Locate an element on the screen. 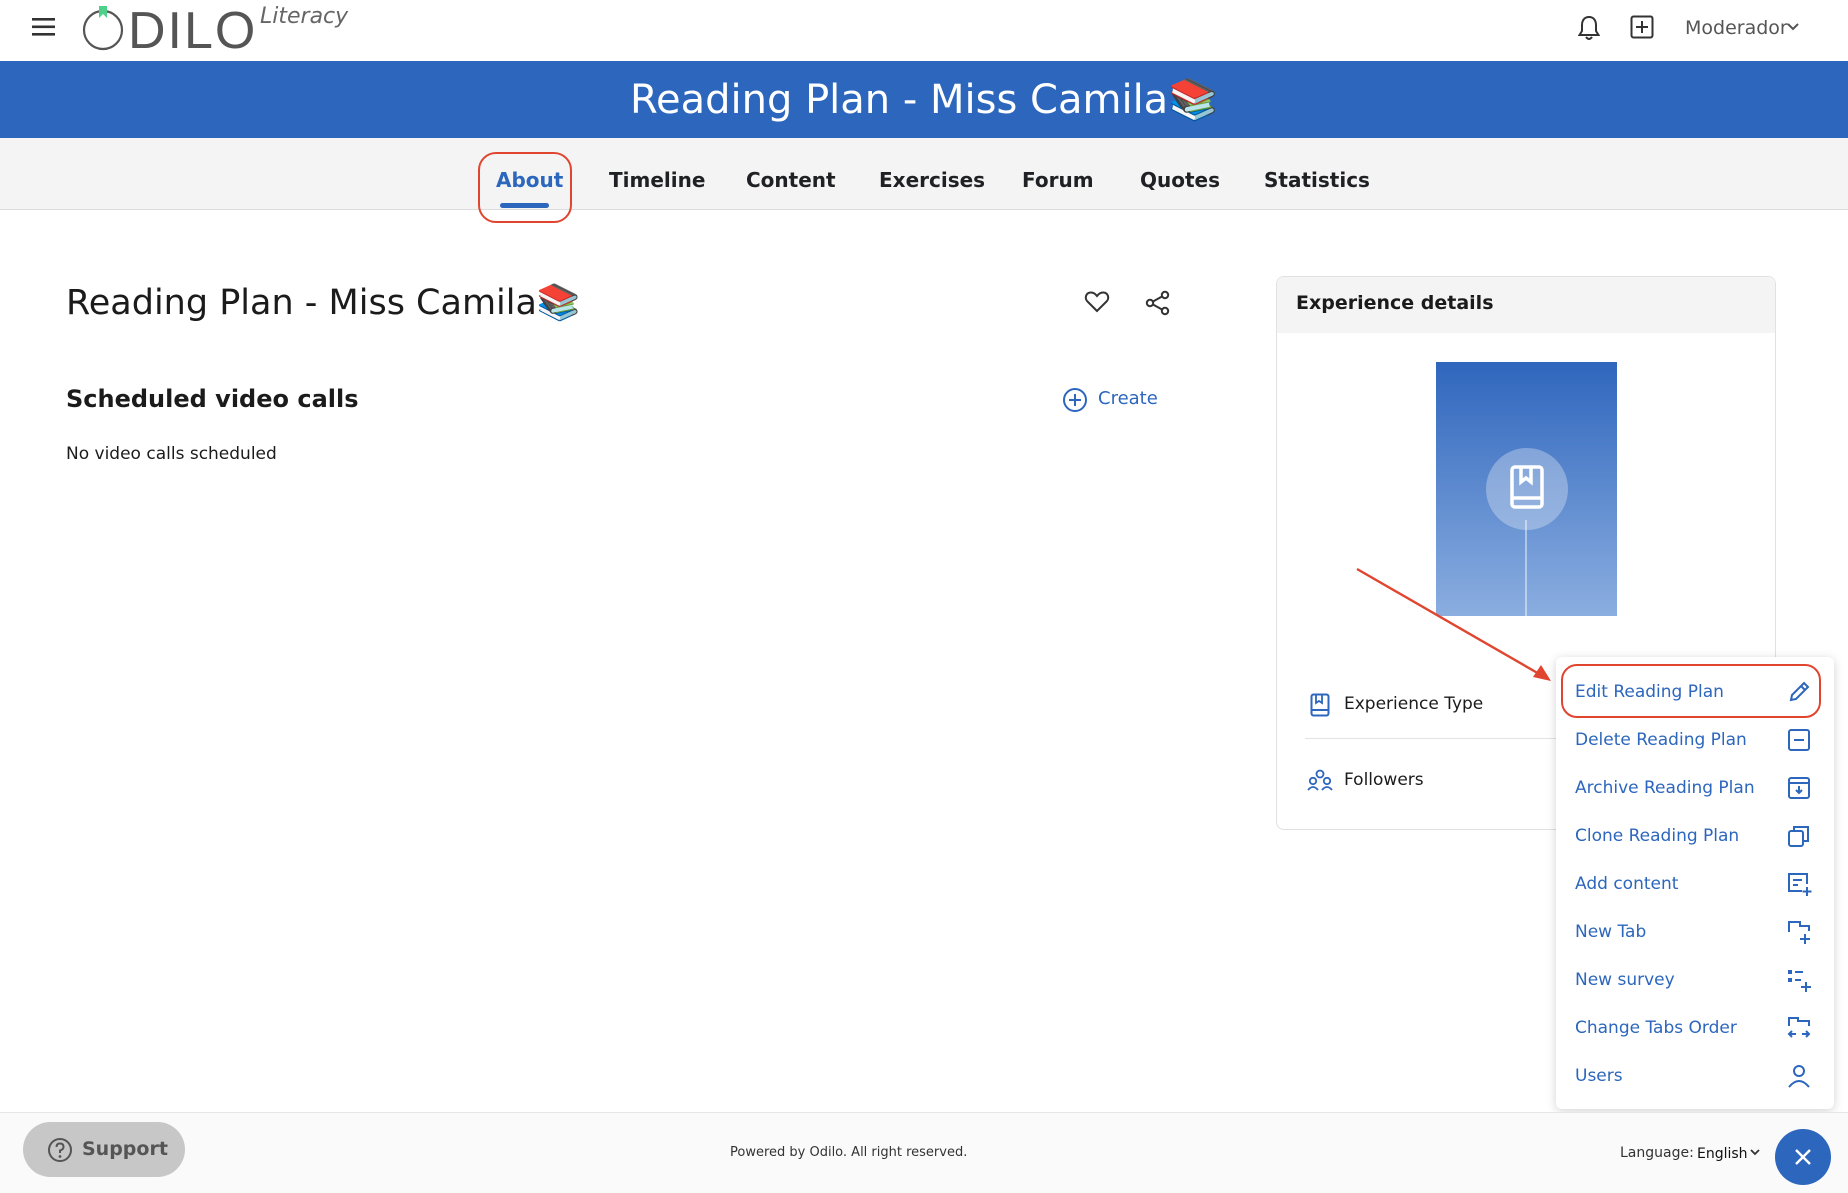 The height and width of the screenshot is (1193, 1848). menu-add-content: Add content is located at coordinates (1626, 884).